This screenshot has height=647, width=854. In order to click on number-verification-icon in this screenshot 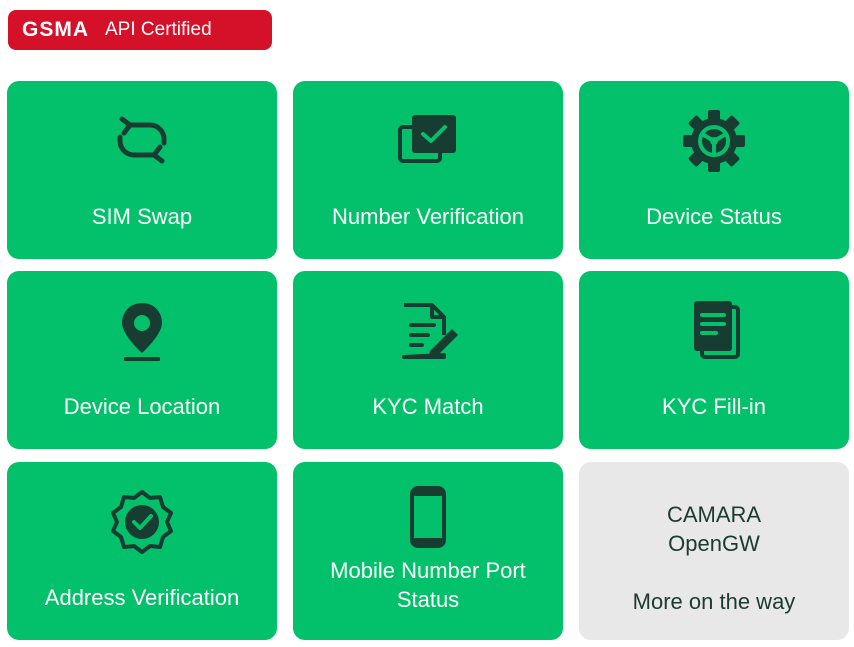, I will do `click(428, 140)`.